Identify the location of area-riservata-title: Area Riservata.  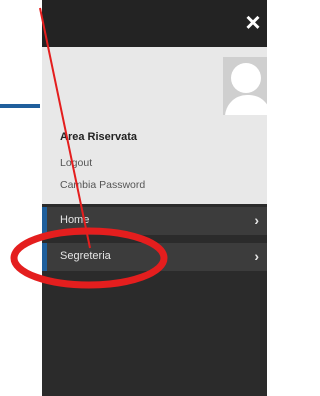
(99, 137).